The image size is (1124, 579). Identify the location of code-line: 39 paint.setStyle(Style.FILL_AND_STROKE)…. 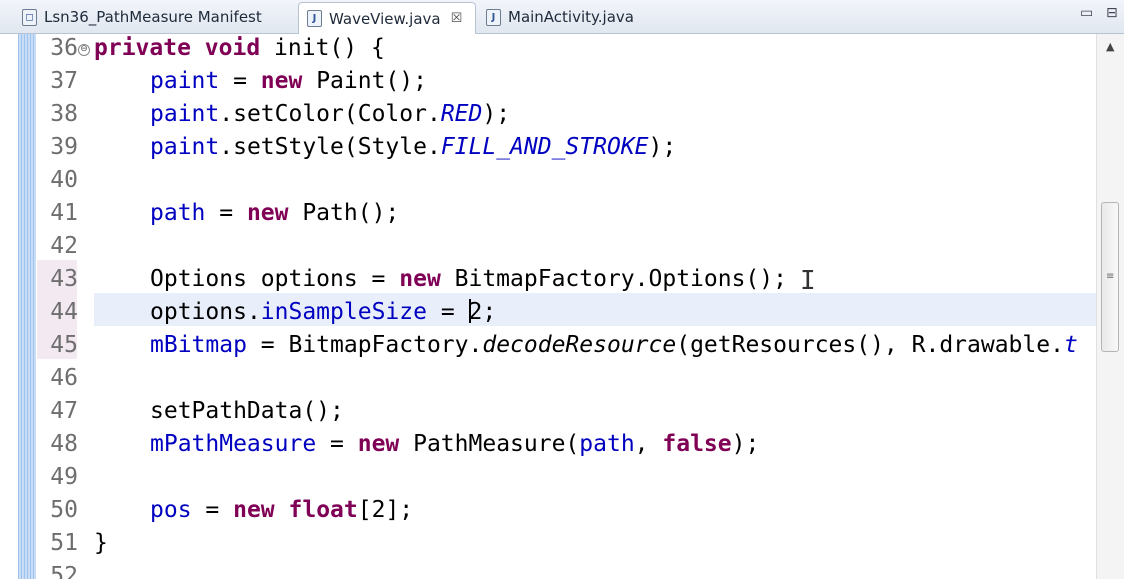
(548, 147).